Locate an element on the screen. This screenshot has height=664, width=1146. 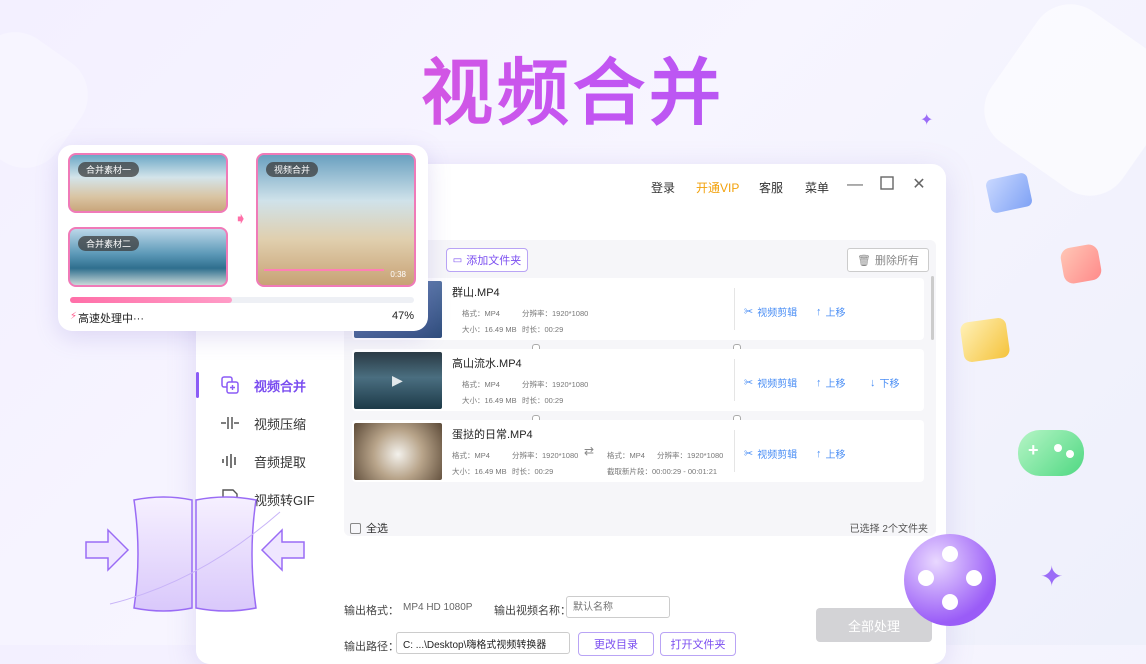
film-reel-icon is located at coordinates (950, 580).